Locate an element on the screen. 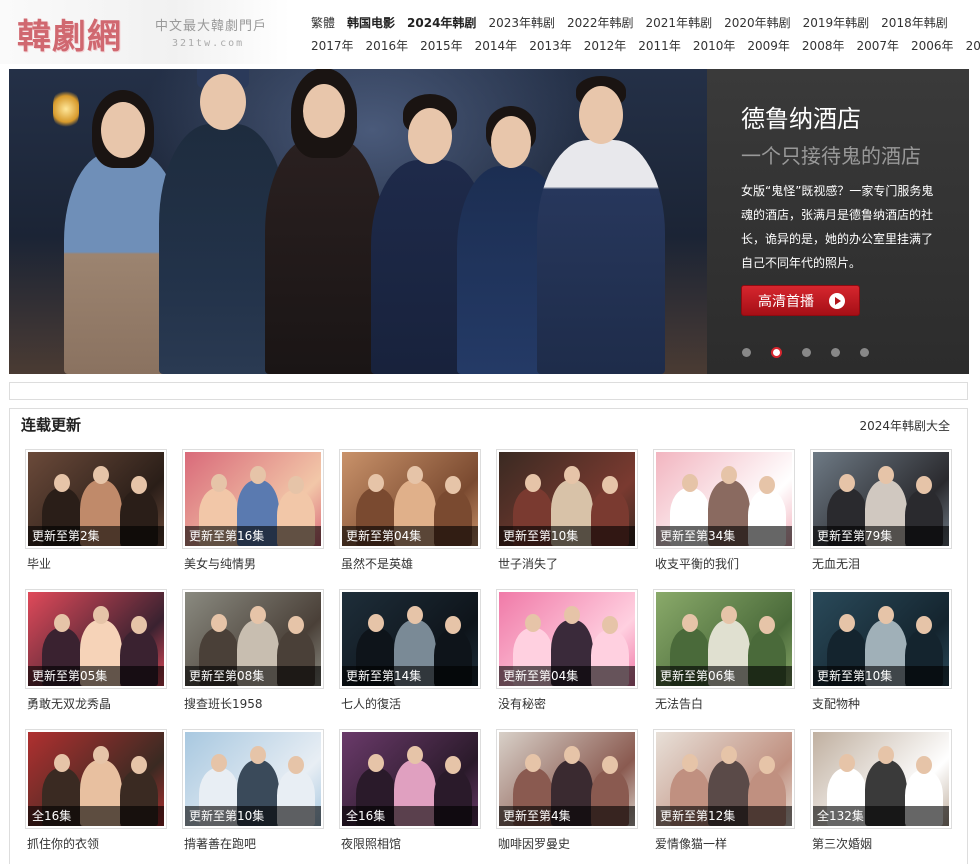 This screenshot has width=980, height=864. nav-link: 2000年前 is located at coordinates (973, 45).